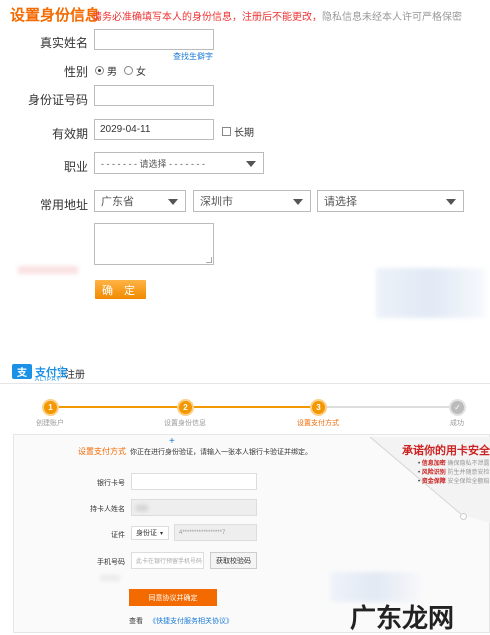 The image size is (490, 635). Describe the element at coordinates (207, 17) in the screenshot. I see `notice-highlight: 请务必准确填写本人的身份信息，注册后不能更改，` at that location.